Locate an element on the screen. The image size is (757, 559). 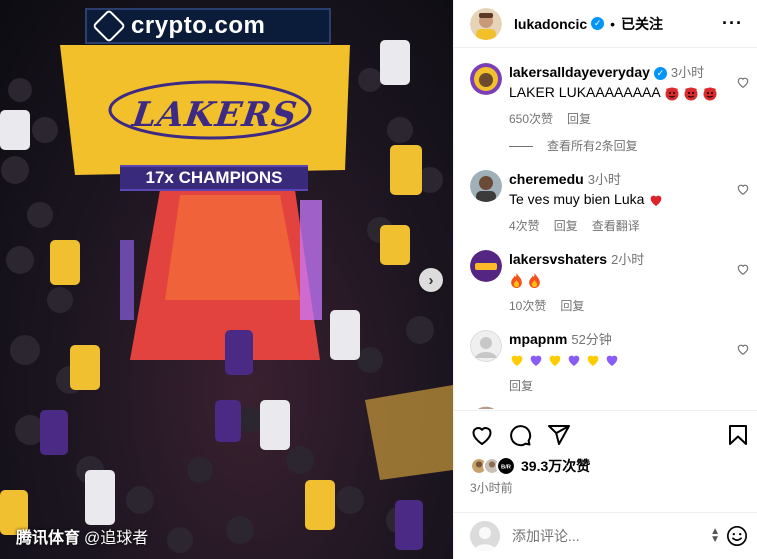
comment-likes: 10次赞 is located at coordinates (527, 306).